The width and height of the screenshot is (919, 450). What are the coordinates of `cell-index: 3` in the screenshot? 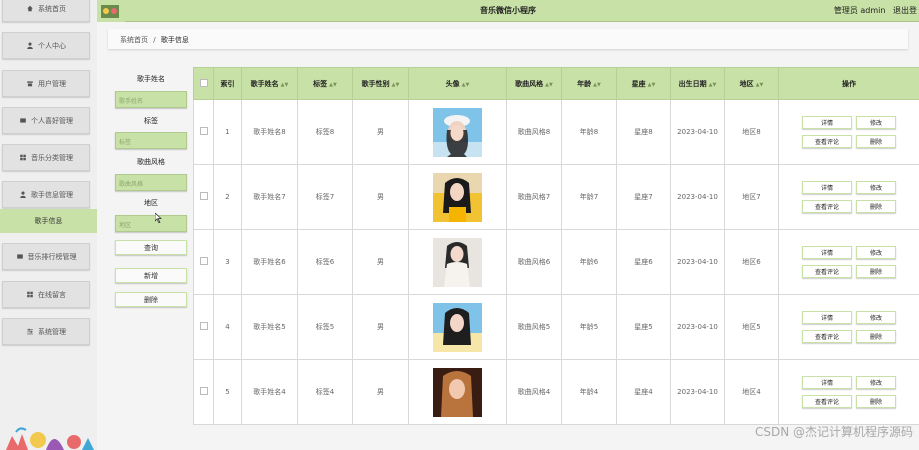 It's located at (227, 262).